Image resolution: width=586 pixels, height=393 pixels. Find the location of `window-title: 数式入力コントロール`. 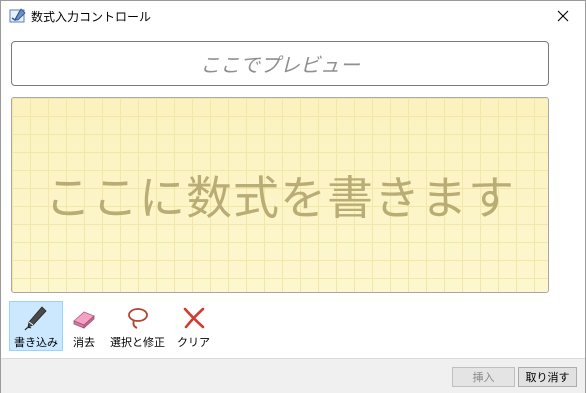

window-title: 数式入力コントロール is located at coordinates (91, 17).